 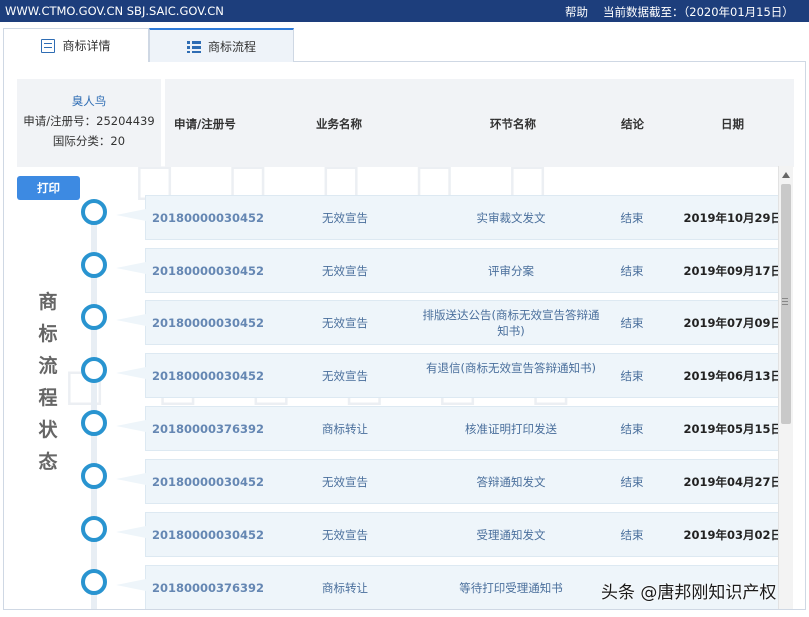 I want to click on tab-trademark-detail: 商标详情, so click(x=76, y=45).